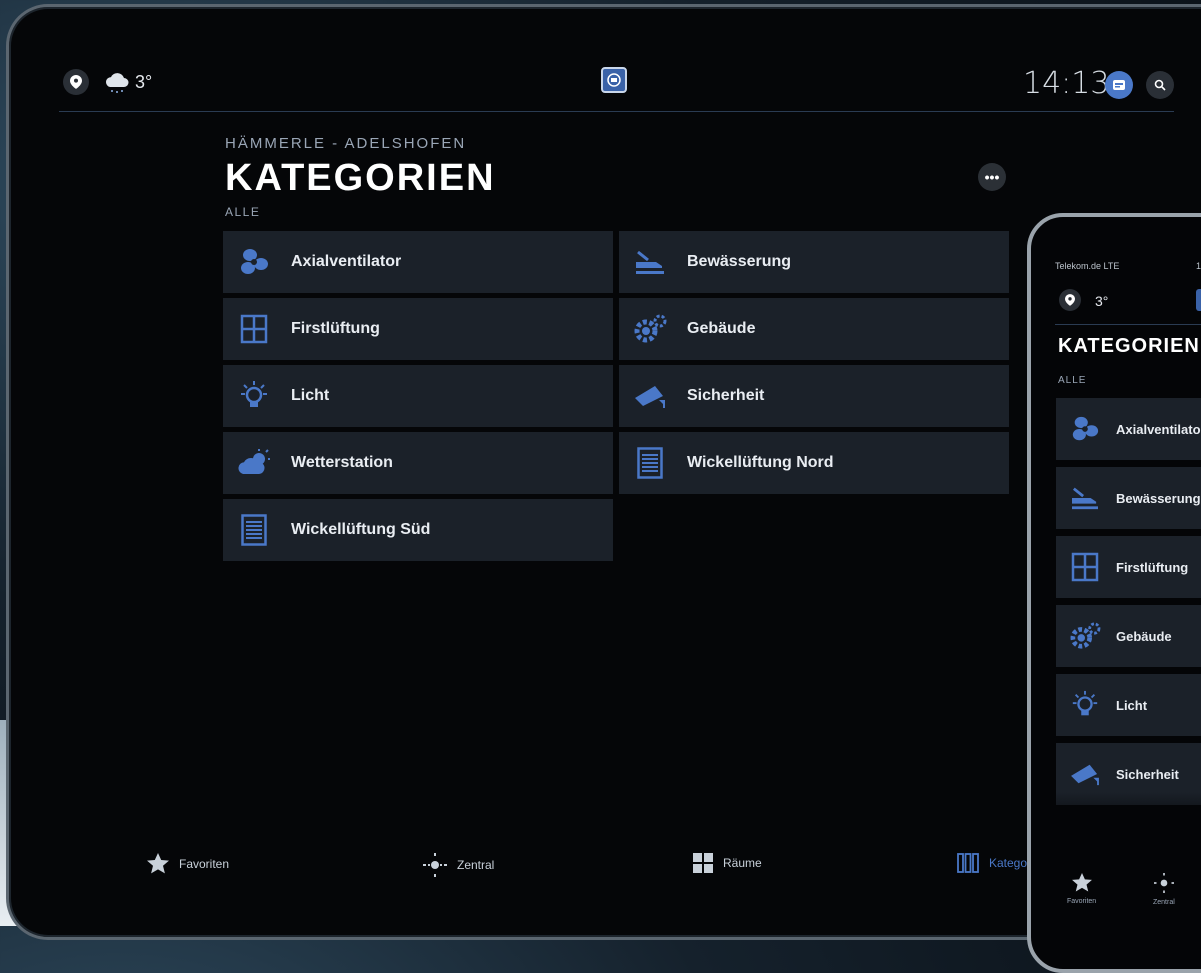 This screenshot has height=973, width=1201. I want to click on display-icon, so click(1119, 85).